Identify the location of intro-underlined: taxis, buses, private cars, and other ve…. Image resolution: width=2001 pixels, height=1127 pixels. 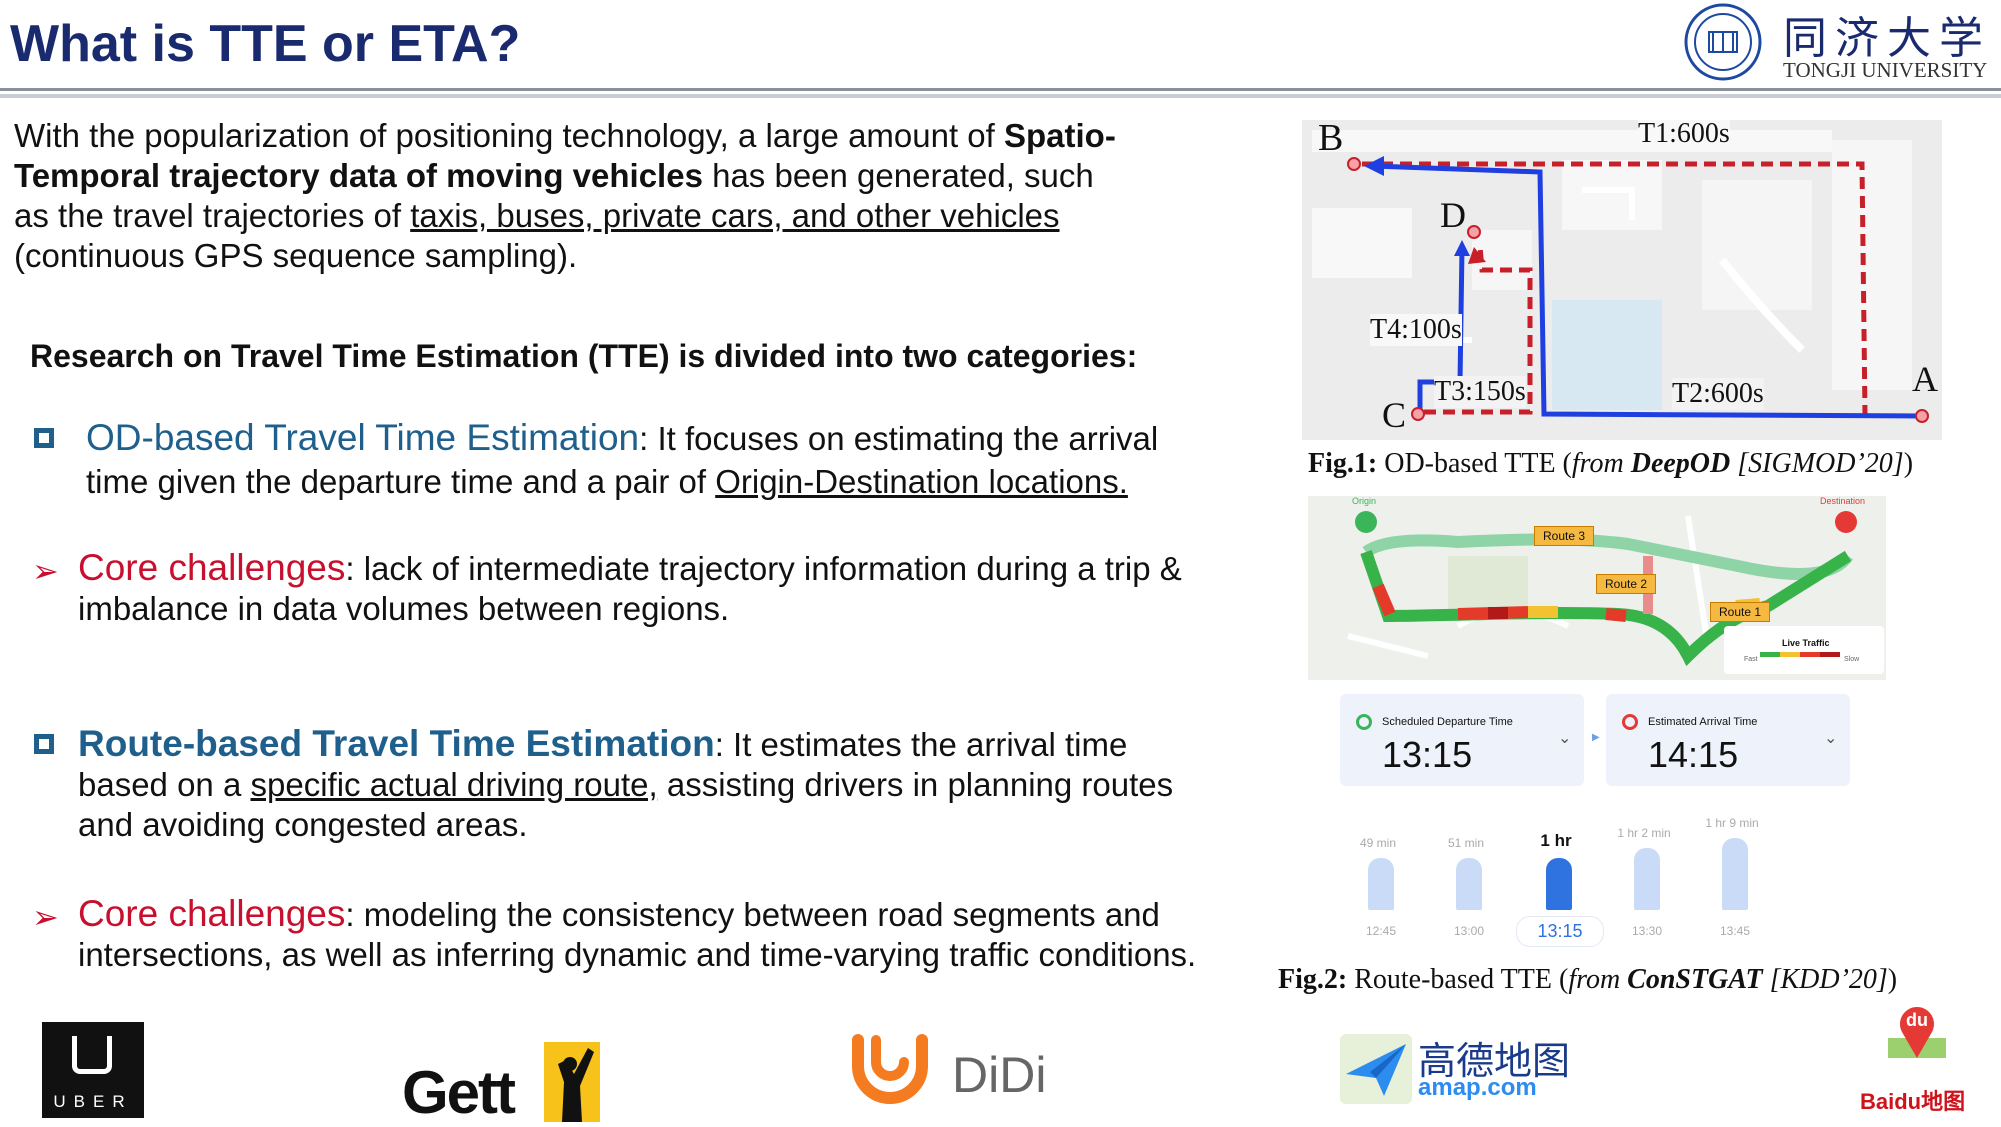
(735, 215).